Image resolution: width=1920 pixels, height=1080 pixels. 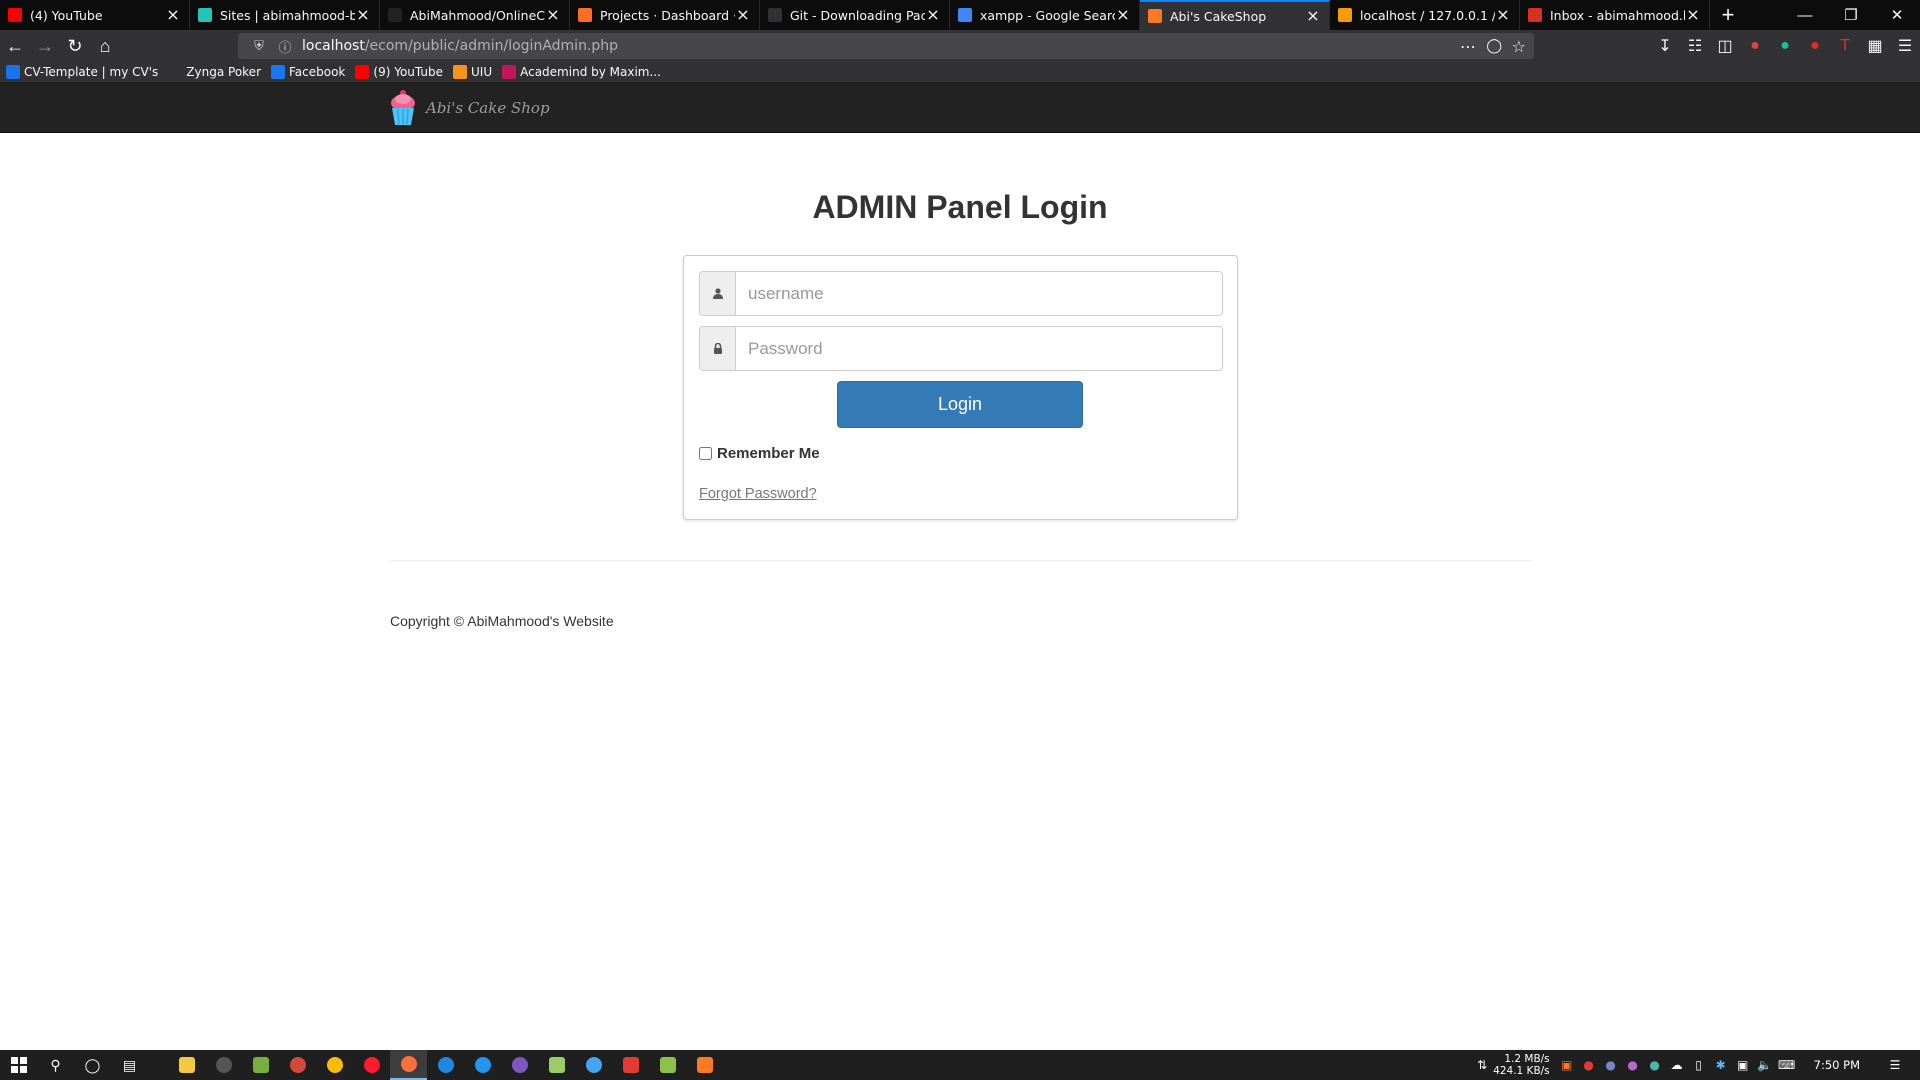 What do you see at coordinates (92, 1065) in the screenshot?
I see `cortana-icon: ◯` at bounding box center [92, 1065].